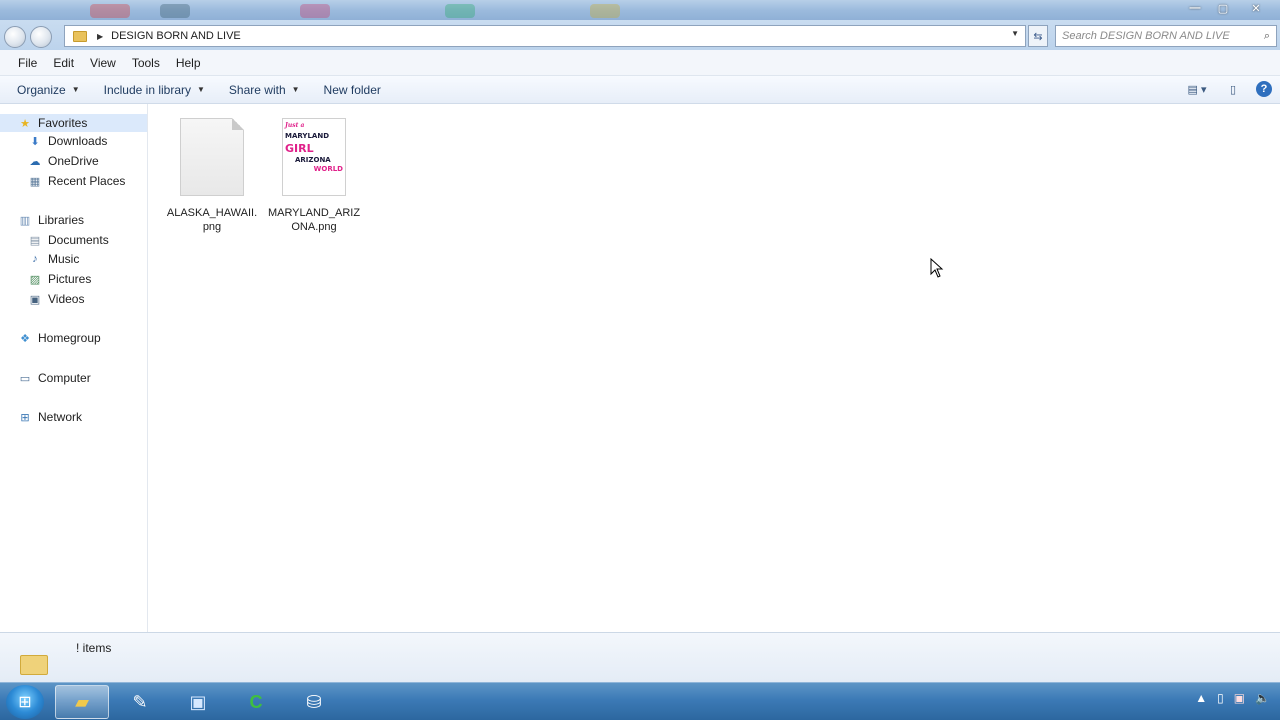 The image size is (1280, 720). I want to click on taskbar-remote-desktop: ▣, so click(198, 702).